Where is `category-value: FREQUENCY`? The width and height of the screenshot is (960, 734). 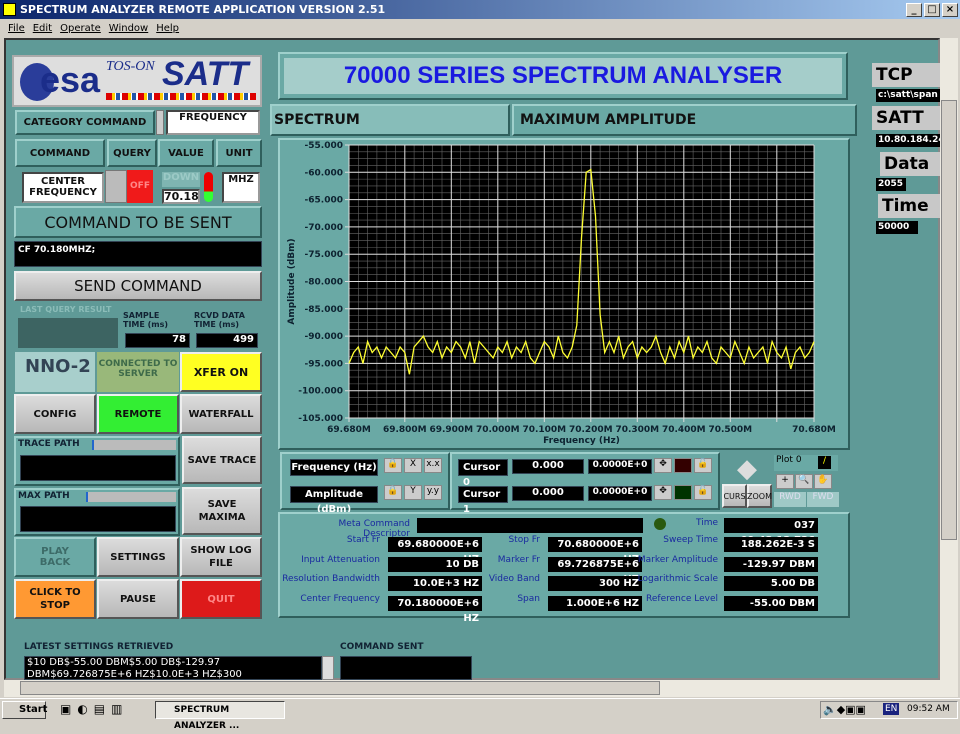
category-value: FREQUENCY is located at coordinates (213, 122).